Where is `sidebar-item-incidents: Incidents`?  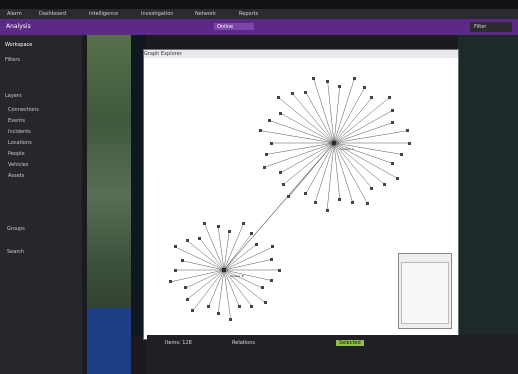
sidebar-item-incidents: Incidents is located at coordinates (19, 132).